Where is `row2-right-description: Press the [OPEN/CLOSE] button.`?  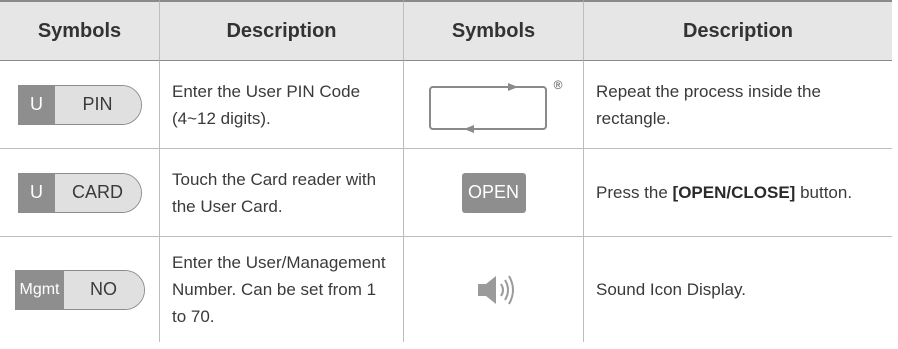
row2-right-description: Press the [OPEN/CLOSE] button. is located at coordinates (738, 193).